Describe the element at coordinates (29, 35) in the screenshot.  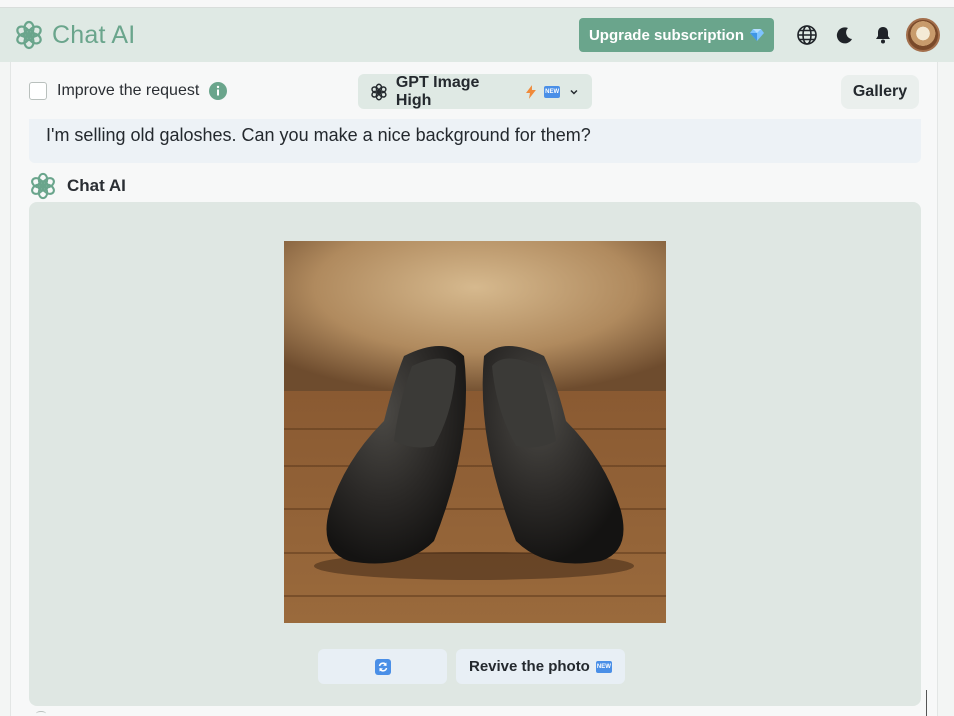
I see `openai-logo-icon` at that location.